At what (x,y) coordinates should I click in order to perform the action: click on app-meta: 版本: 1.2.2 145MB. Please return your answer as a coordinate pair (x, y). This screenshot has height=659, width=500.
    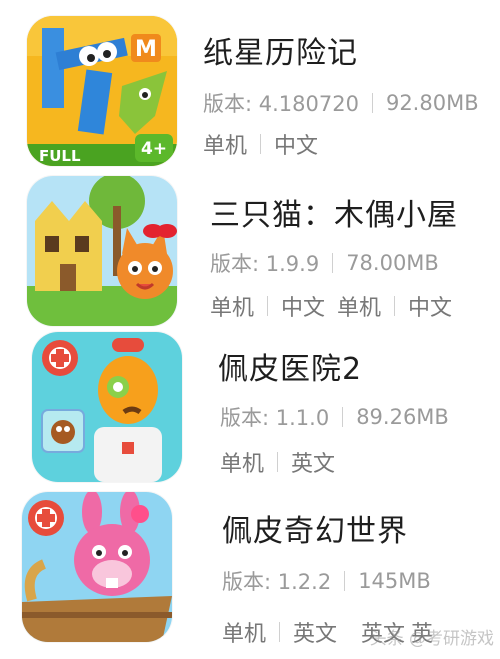
    Looking at the image, I should click on (326, 581).